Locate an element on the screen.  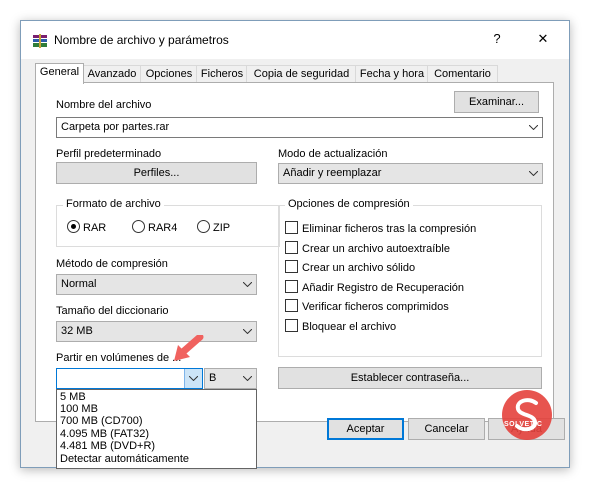
checkbox-lock: Bloquear el archivo is located at coordinates (340, 326).